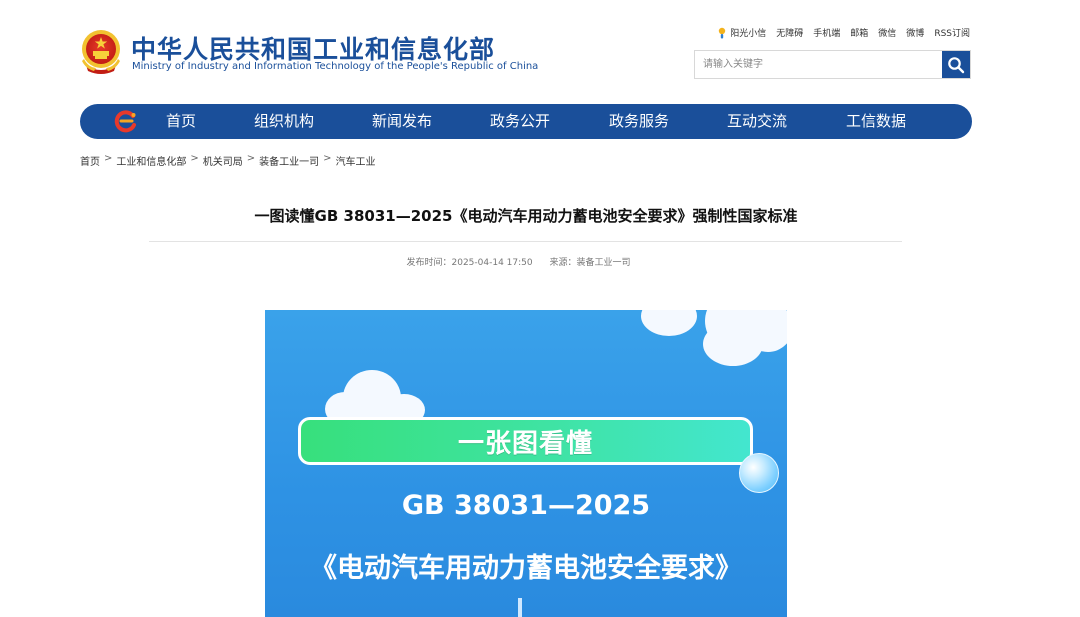 The height and width of the screenshot is (617, 1080). Describe the element at coordinates (722, 32) in the screenshot. I see `sunshine-mascot-icon` at that location.